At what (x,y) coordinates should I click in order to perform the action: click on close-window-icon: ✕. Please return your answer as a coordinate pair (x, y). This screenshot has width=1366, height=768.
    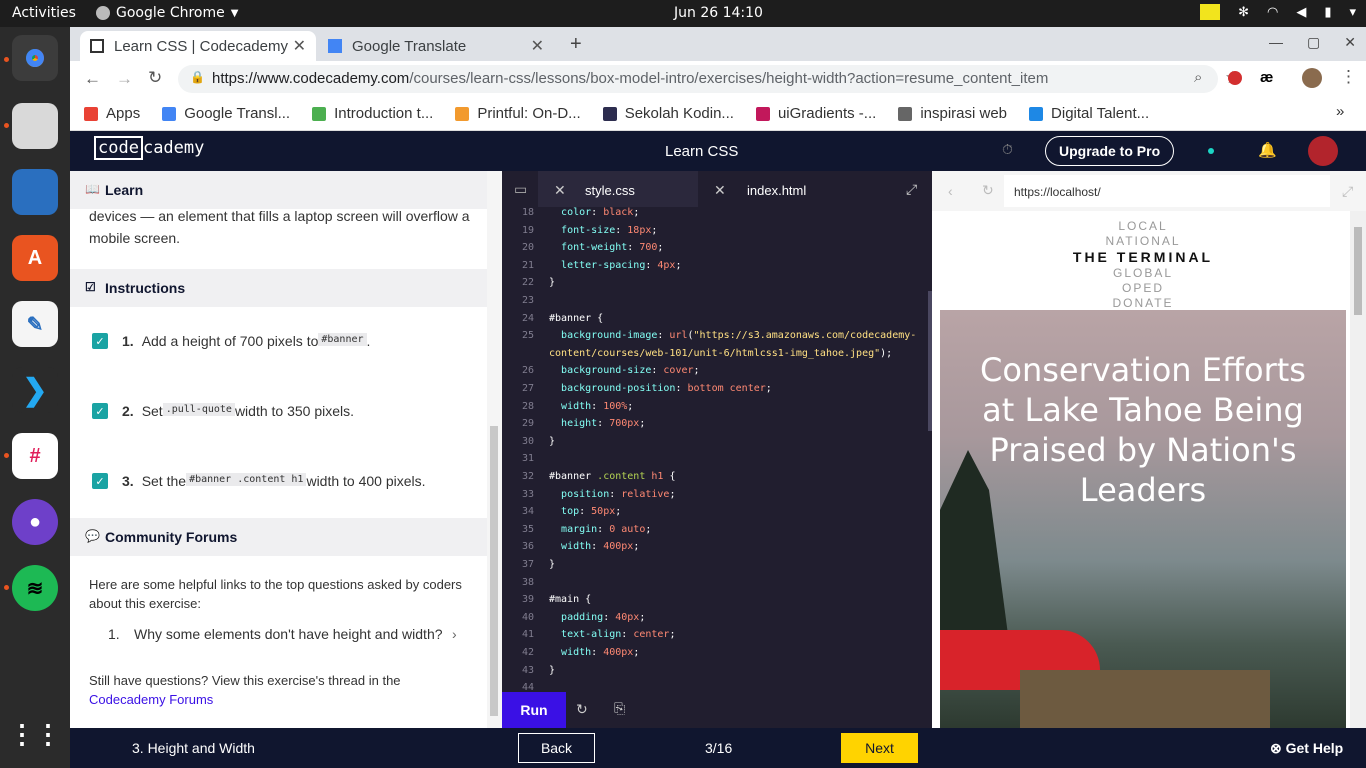
    Looking at the image, I should click on (1350, 42).